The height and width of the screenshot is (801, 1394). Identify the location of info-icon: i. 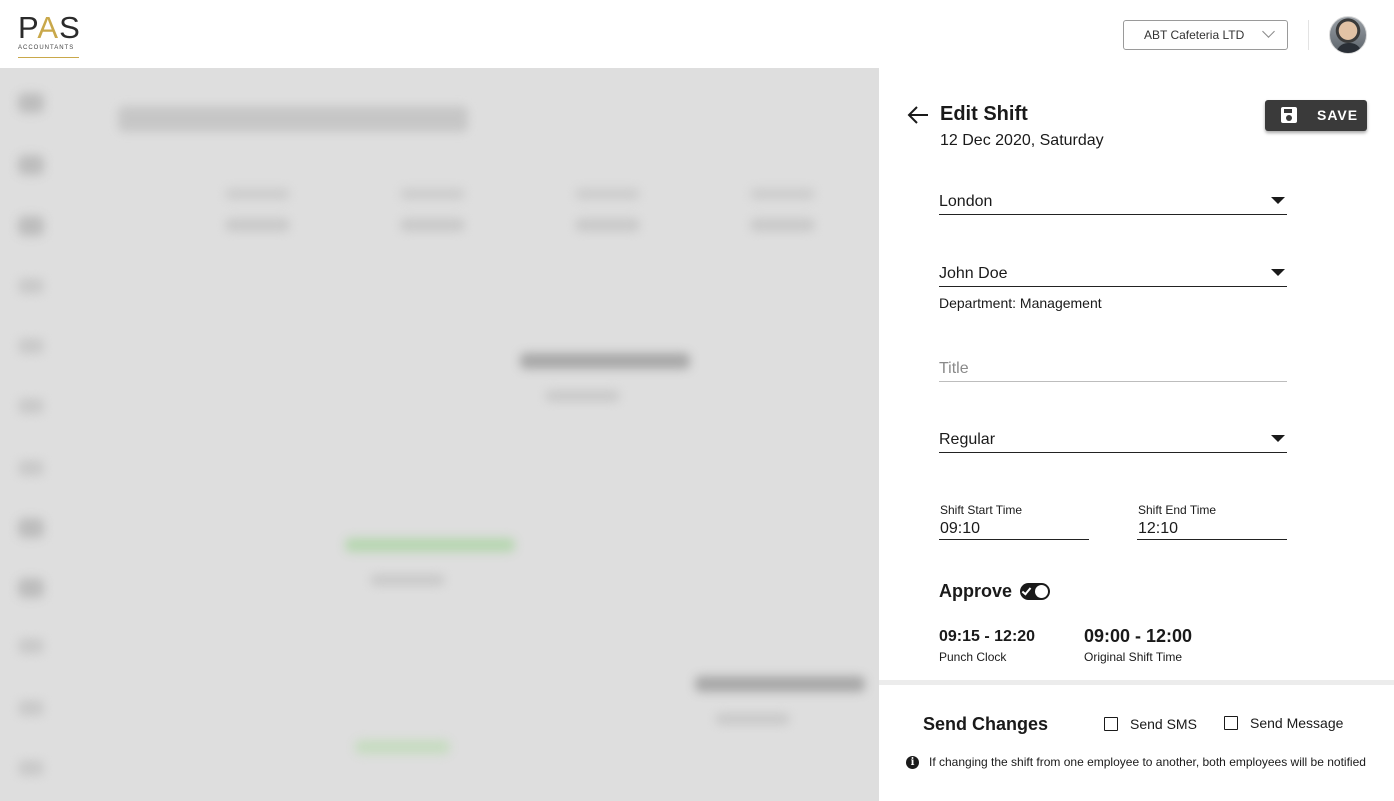
(912, 762).